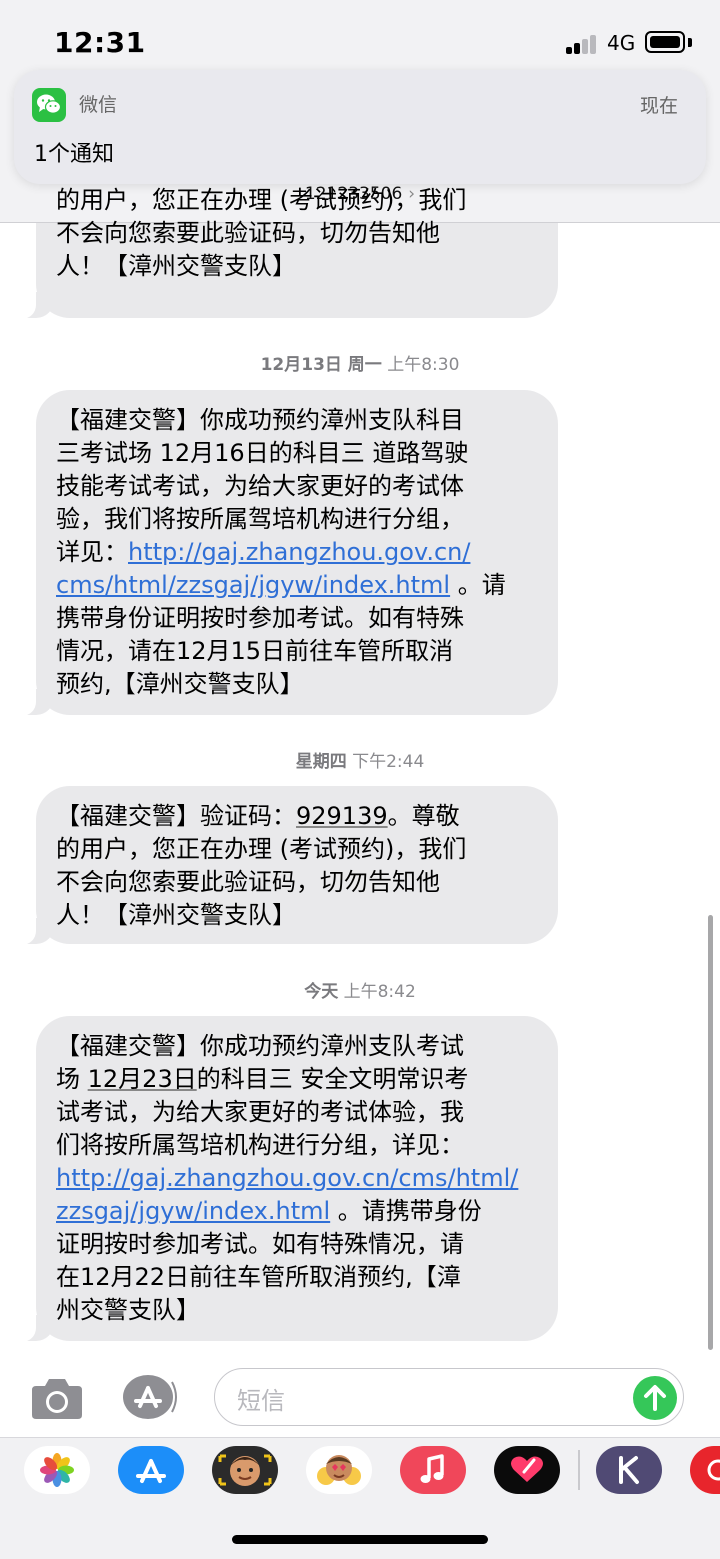 The image size is (720, 1559). What do you see at coordinates (584, 44) in the screenshot?
I see `cellular-signal-icon` at bounding box center [584, 44].